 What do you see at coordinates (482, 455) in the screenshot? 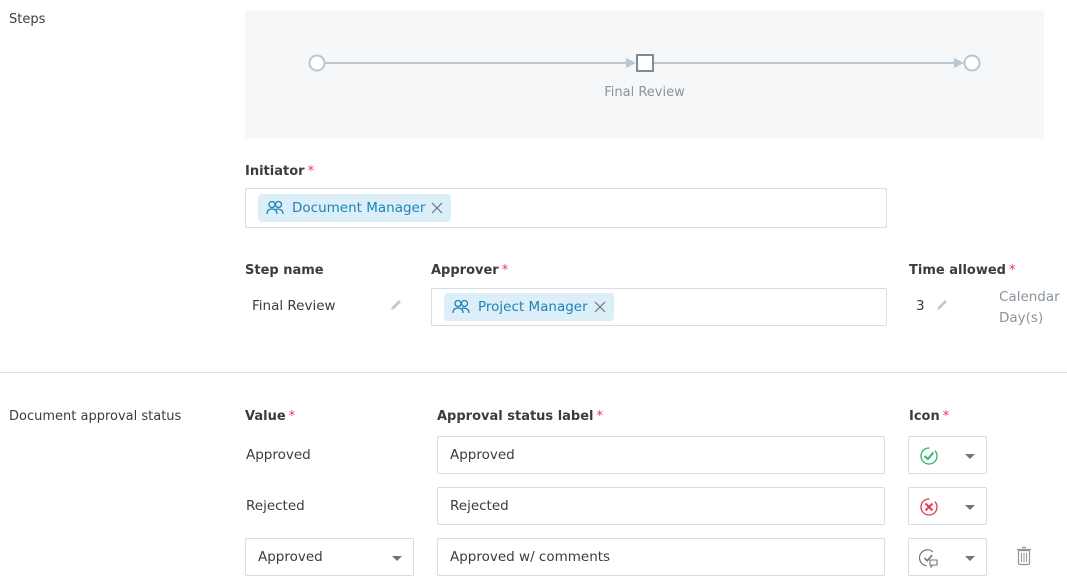
I see `status-label-value: Approved` at bounding box center [482, 455].